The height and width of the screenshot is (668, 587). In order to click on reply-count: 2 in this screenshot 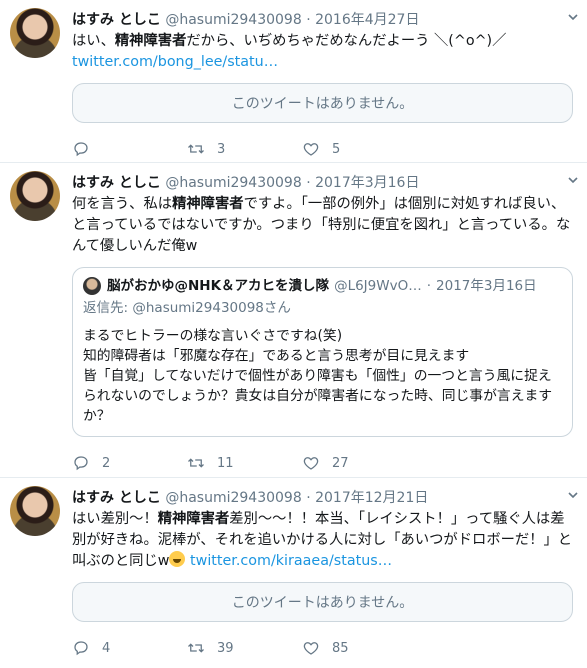, I will do `click(106, 463)`.